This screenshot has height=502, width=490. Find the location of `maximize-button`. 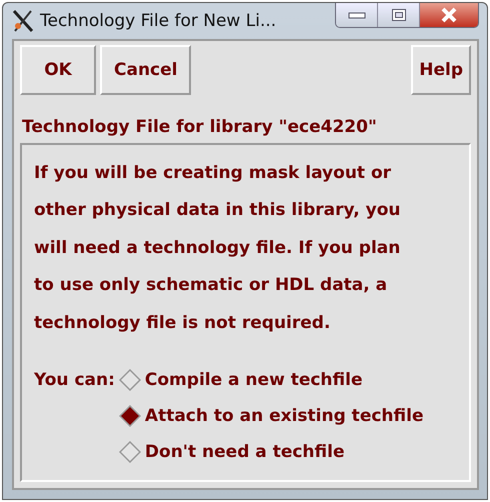

maximize-button is located at coordinates (399, 15).